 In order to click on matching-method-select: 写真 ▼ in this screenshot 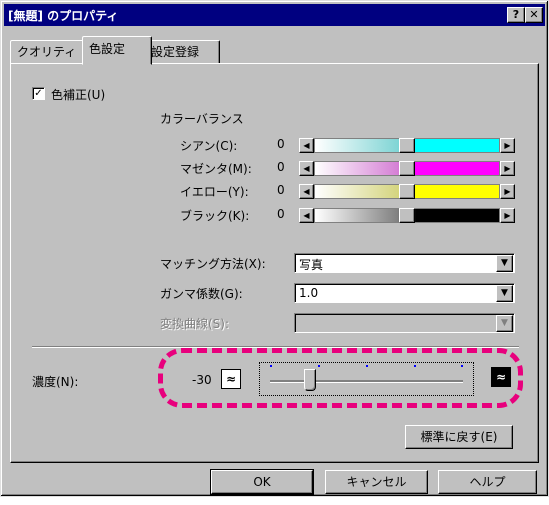, I will do `click(404, 263)`.